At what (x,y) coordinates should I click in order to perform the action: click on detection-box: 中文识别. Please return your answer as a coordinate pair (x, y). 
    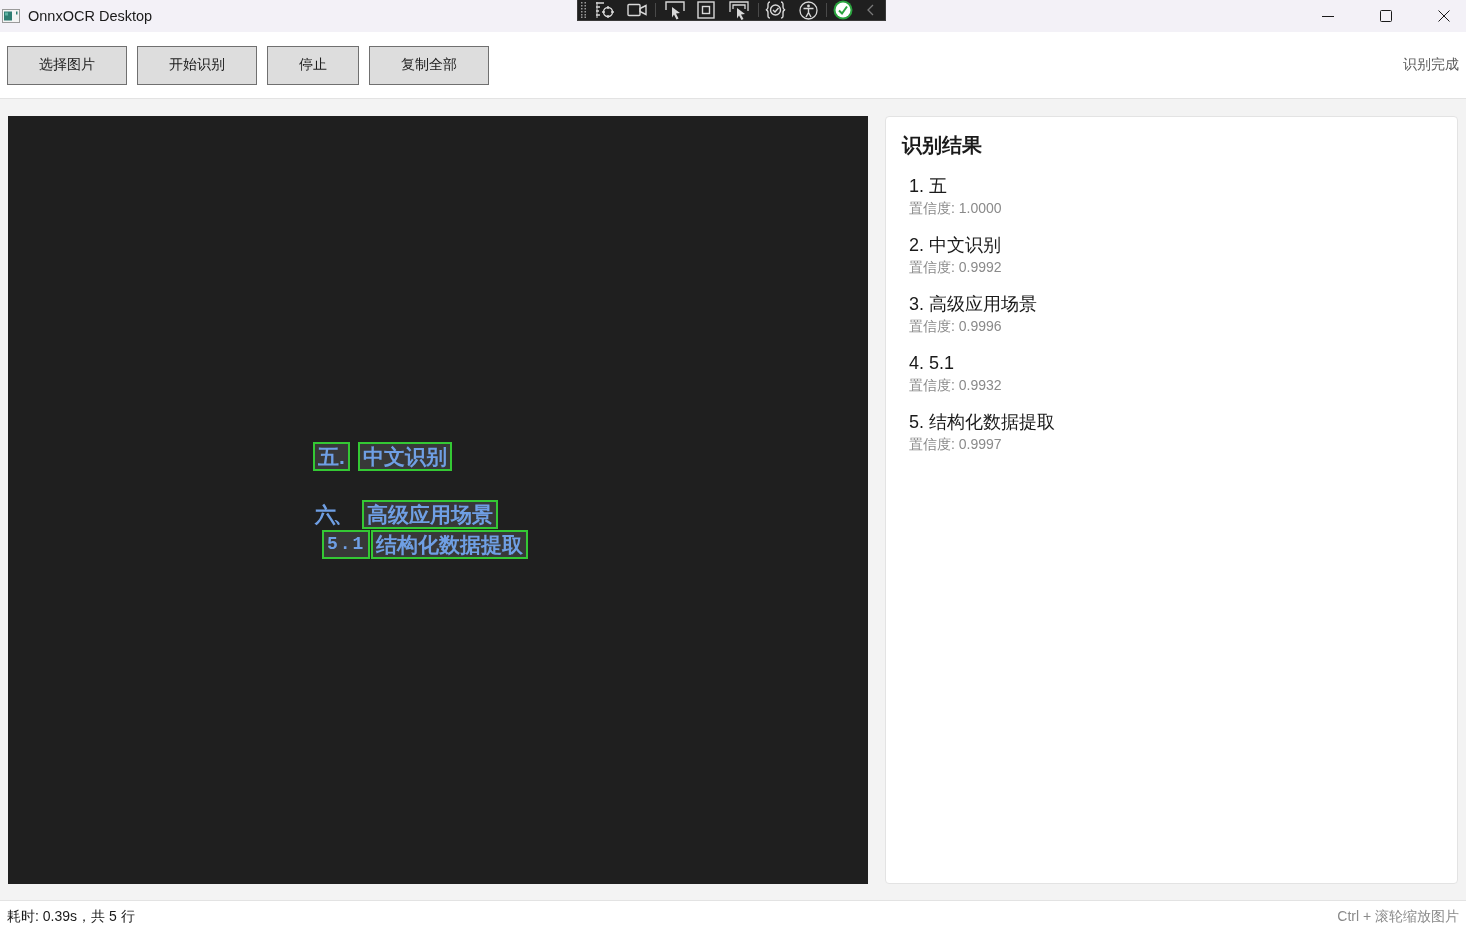
    Looking at the image, I should click on (404, 456).